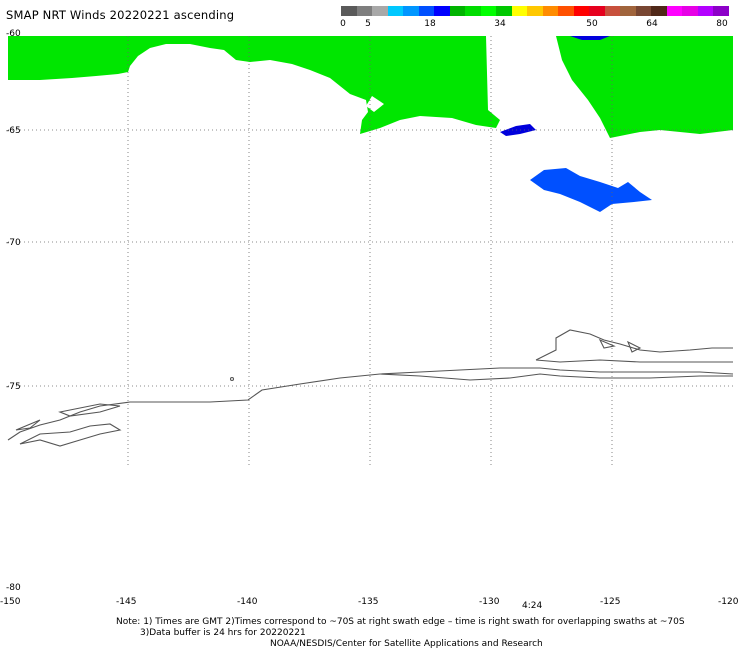 The height and width of the screenshot is (650, 740). I want to click on lon-label-145: -145, so click(126, 602).